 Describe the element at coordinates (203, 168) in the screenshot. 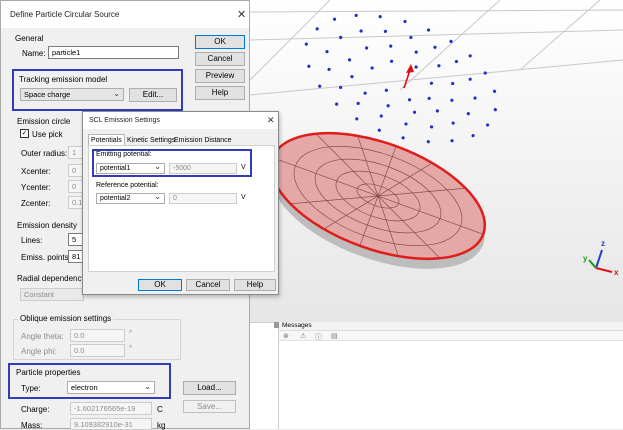

I see `emitting-potential-field: -5000` at that location.